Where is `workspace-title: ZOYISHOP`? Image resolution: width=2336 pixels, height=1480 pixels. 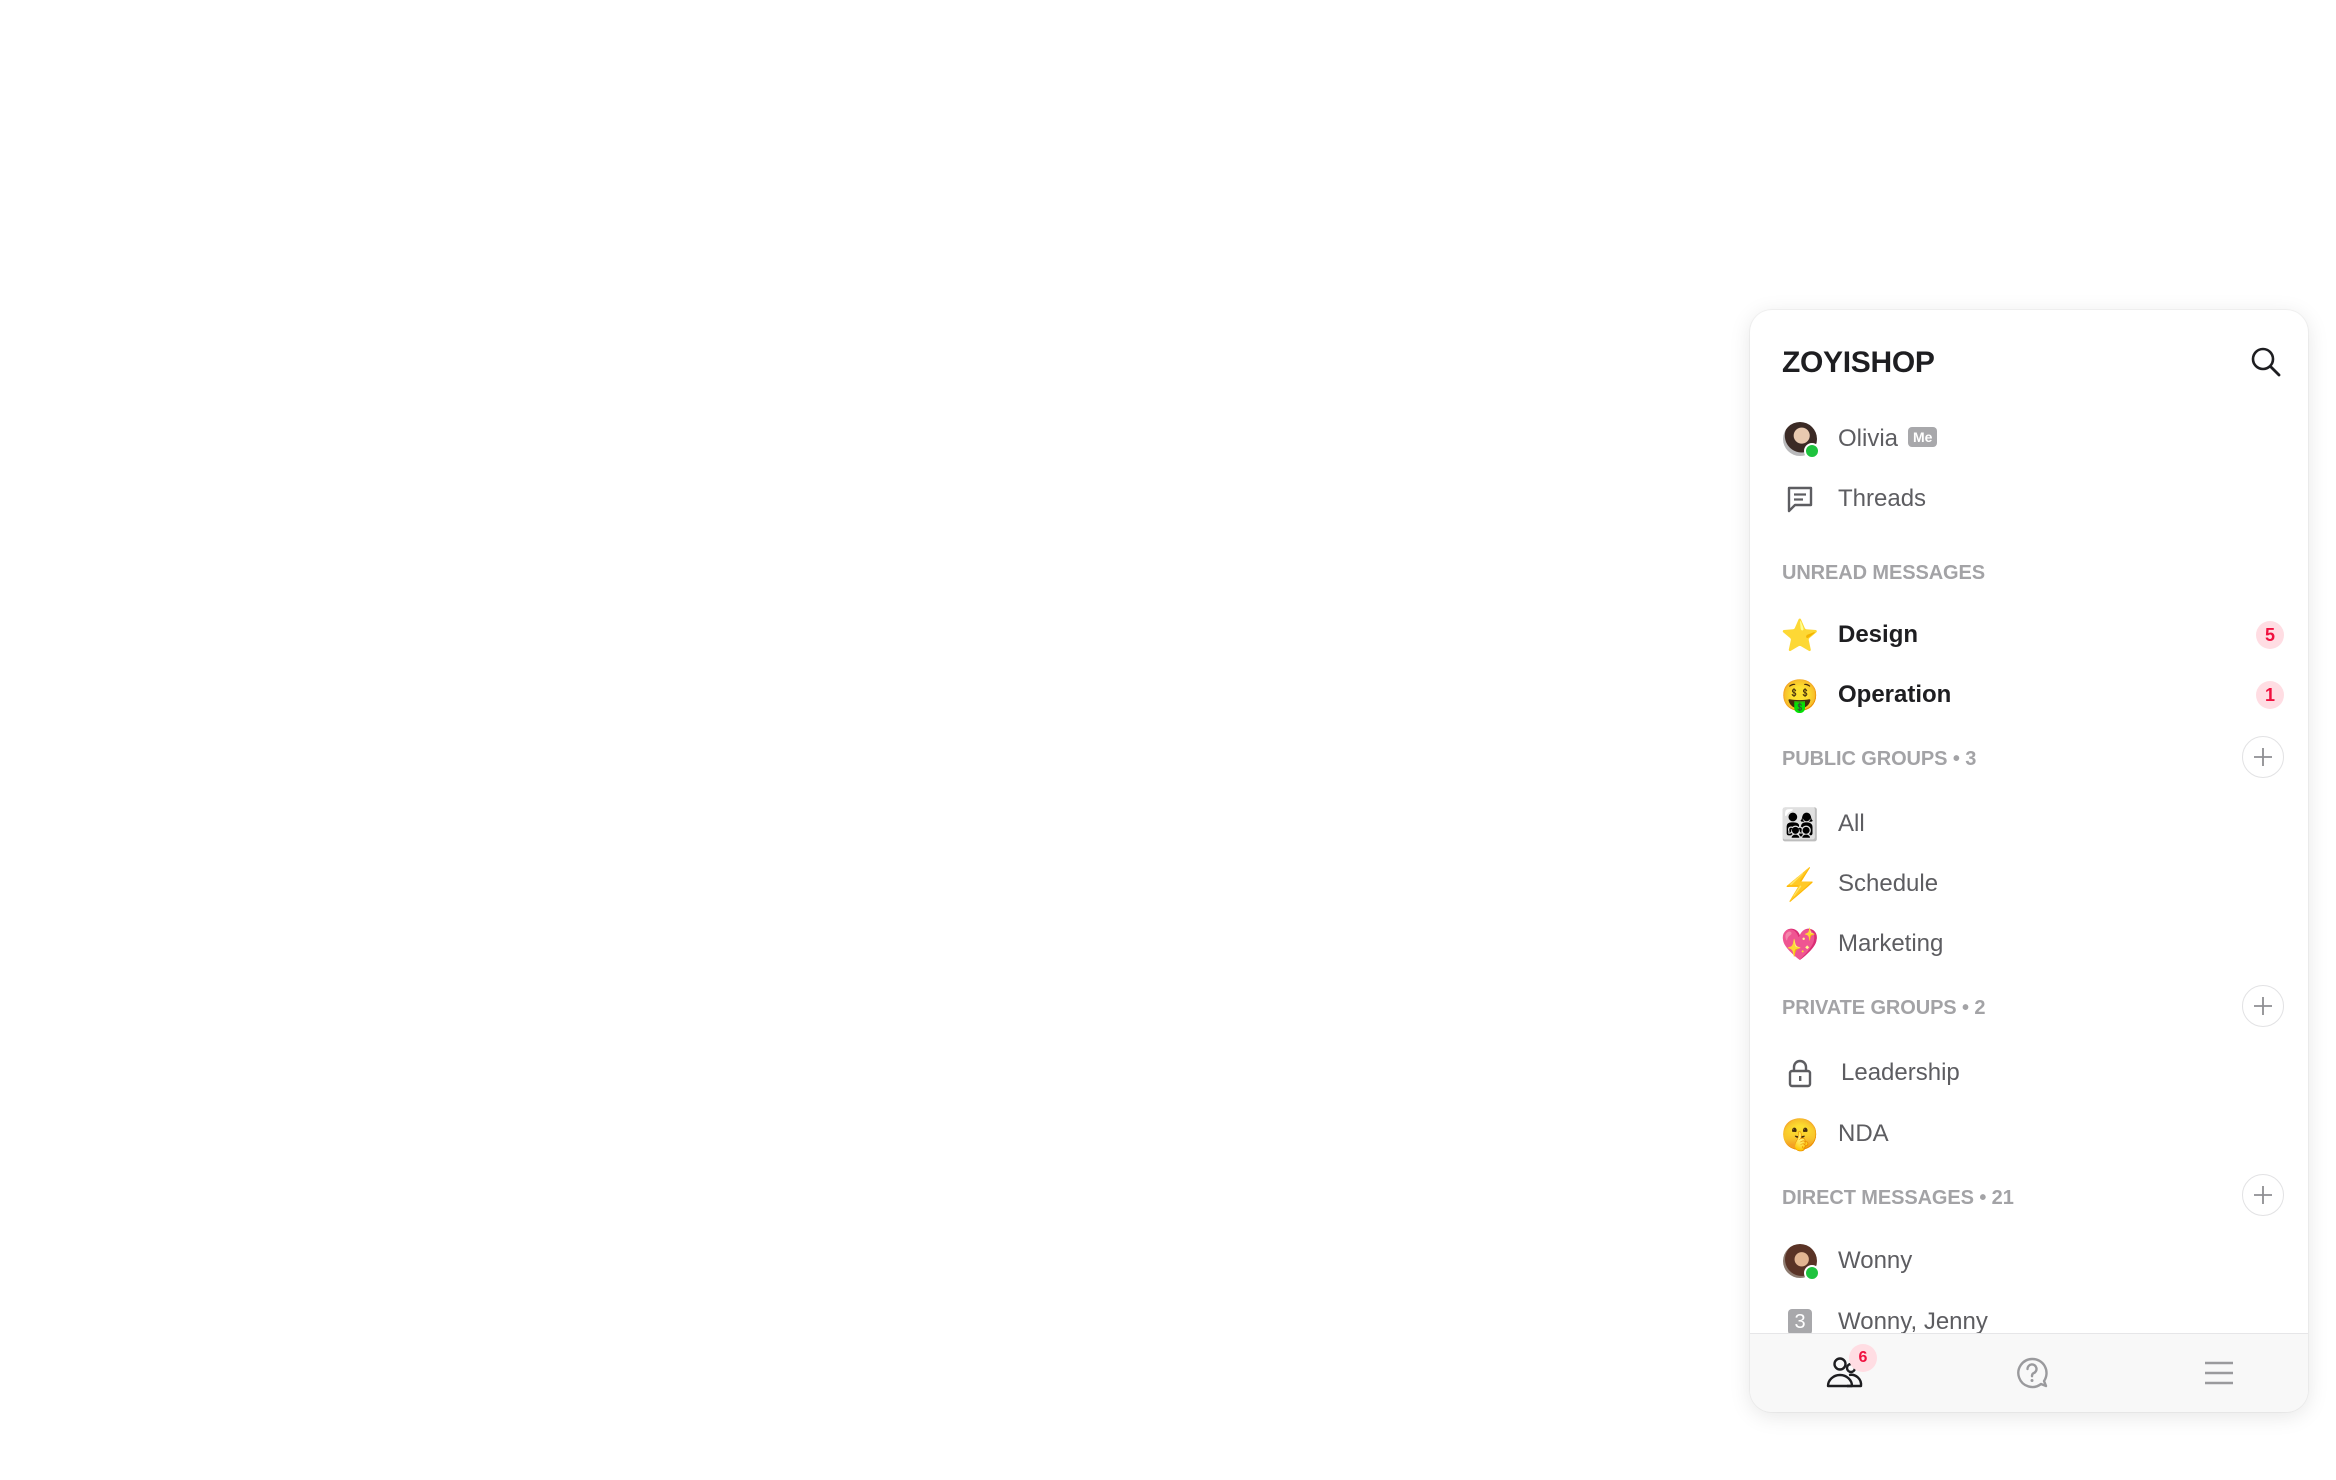
workspace-title: ZOYISHOP is located at coordinates (1858, 362).